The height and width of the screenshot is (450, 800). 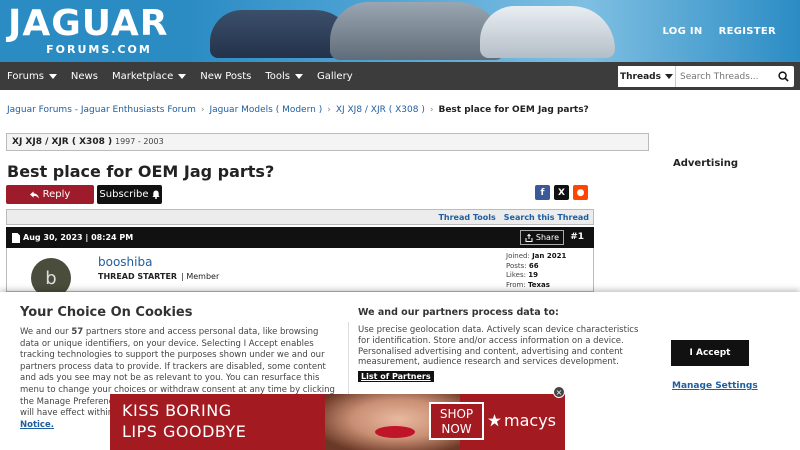 I want to click on share-icons: f X ●, so click(x=561, y=192).